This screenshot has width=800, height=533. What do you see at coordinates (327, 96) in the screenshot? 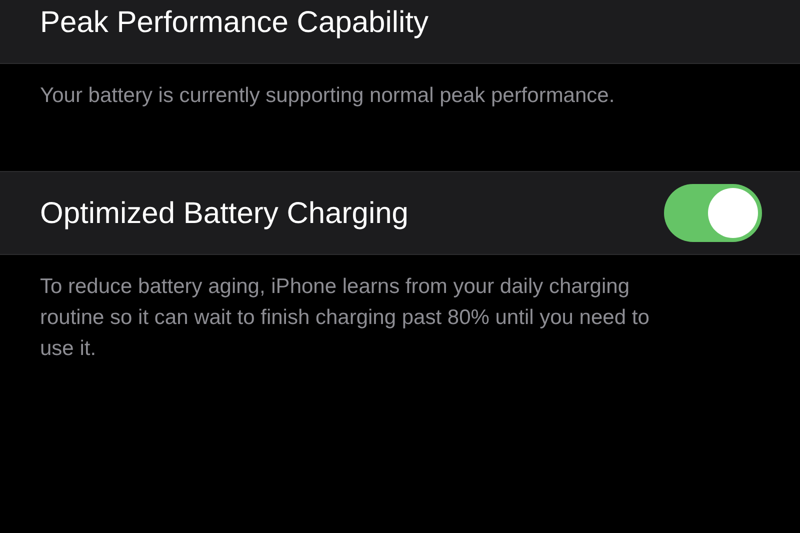
I see `footer-description: Your battery is currently supporting normal peak performance.` at bounding box center [327, 96].